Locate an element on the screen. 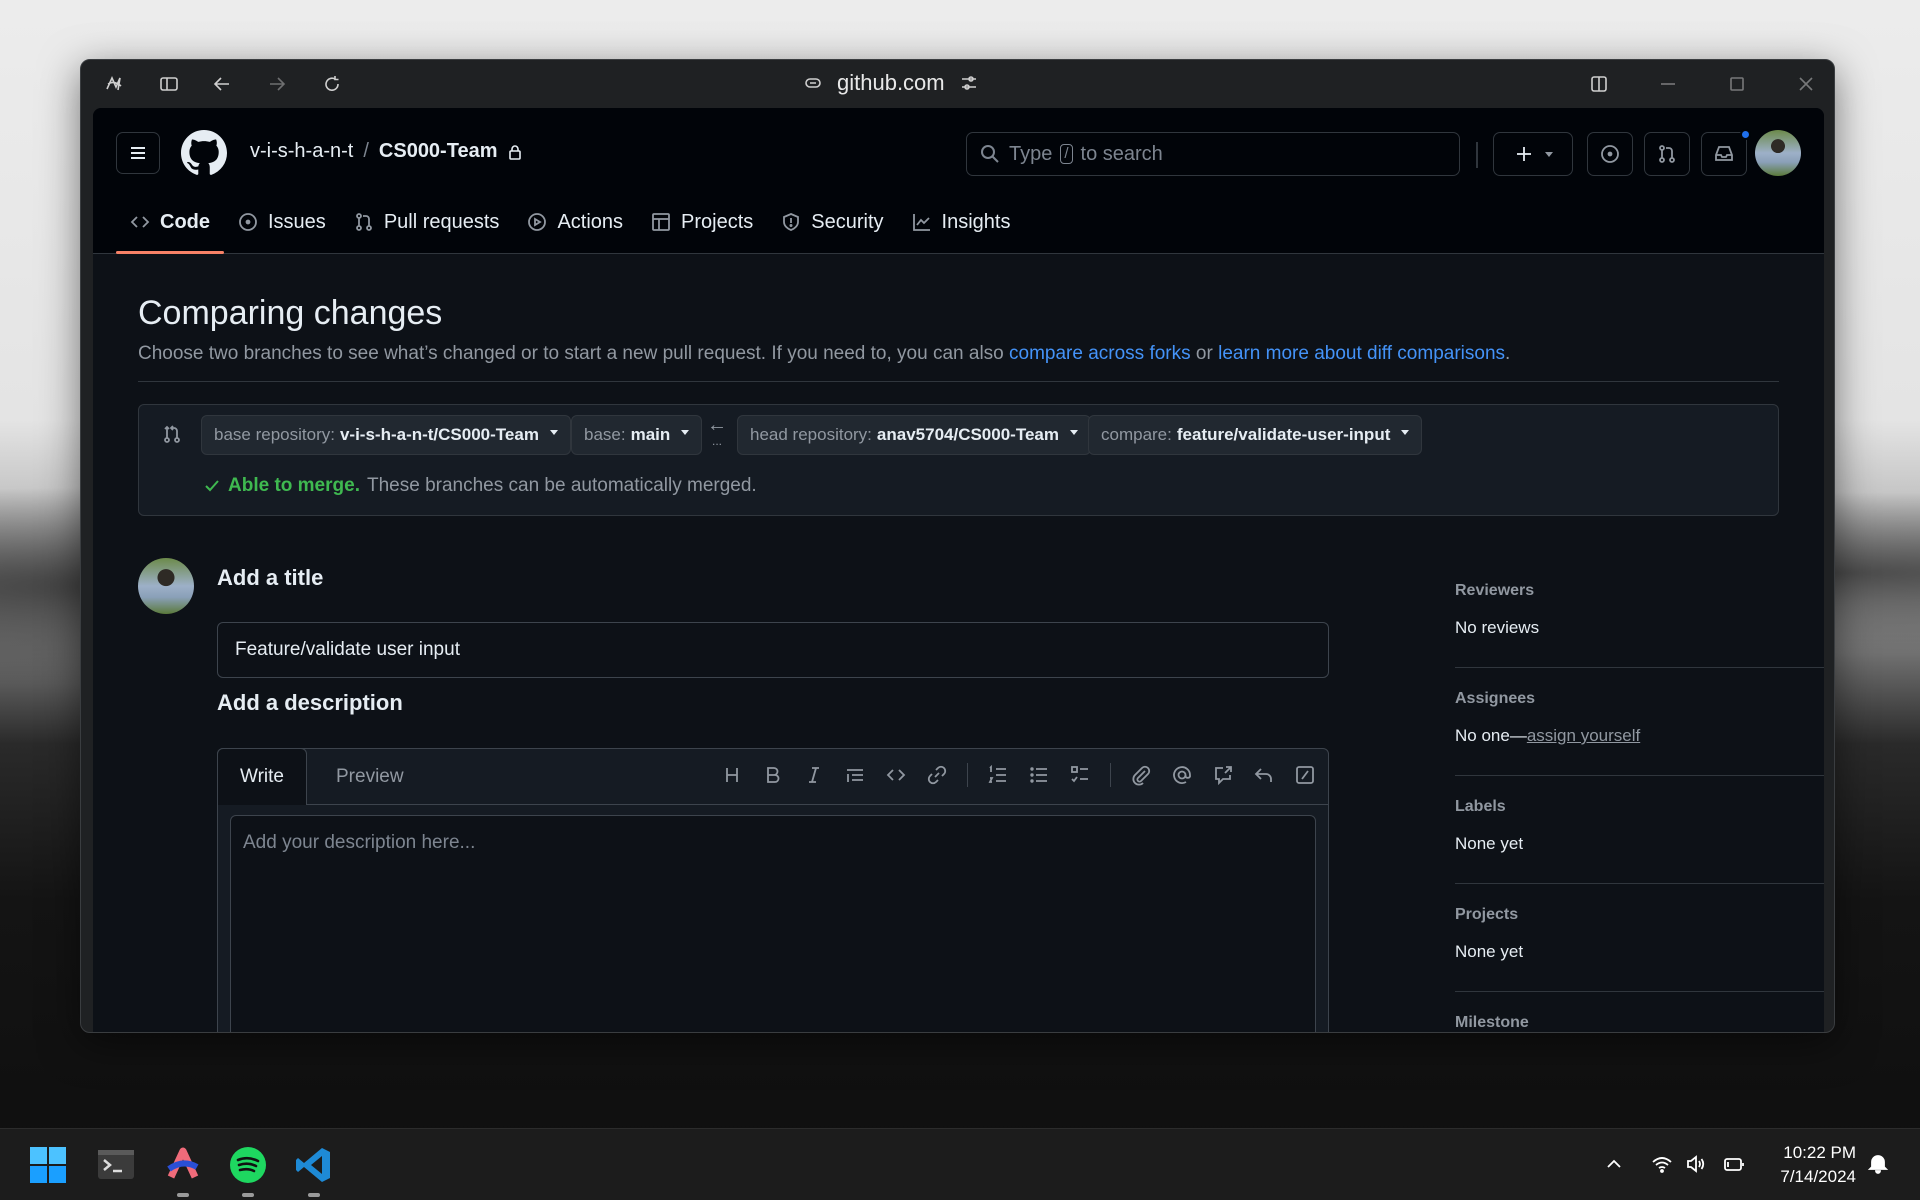  search-input: Type / to search is located at coordinates (1213, 154).